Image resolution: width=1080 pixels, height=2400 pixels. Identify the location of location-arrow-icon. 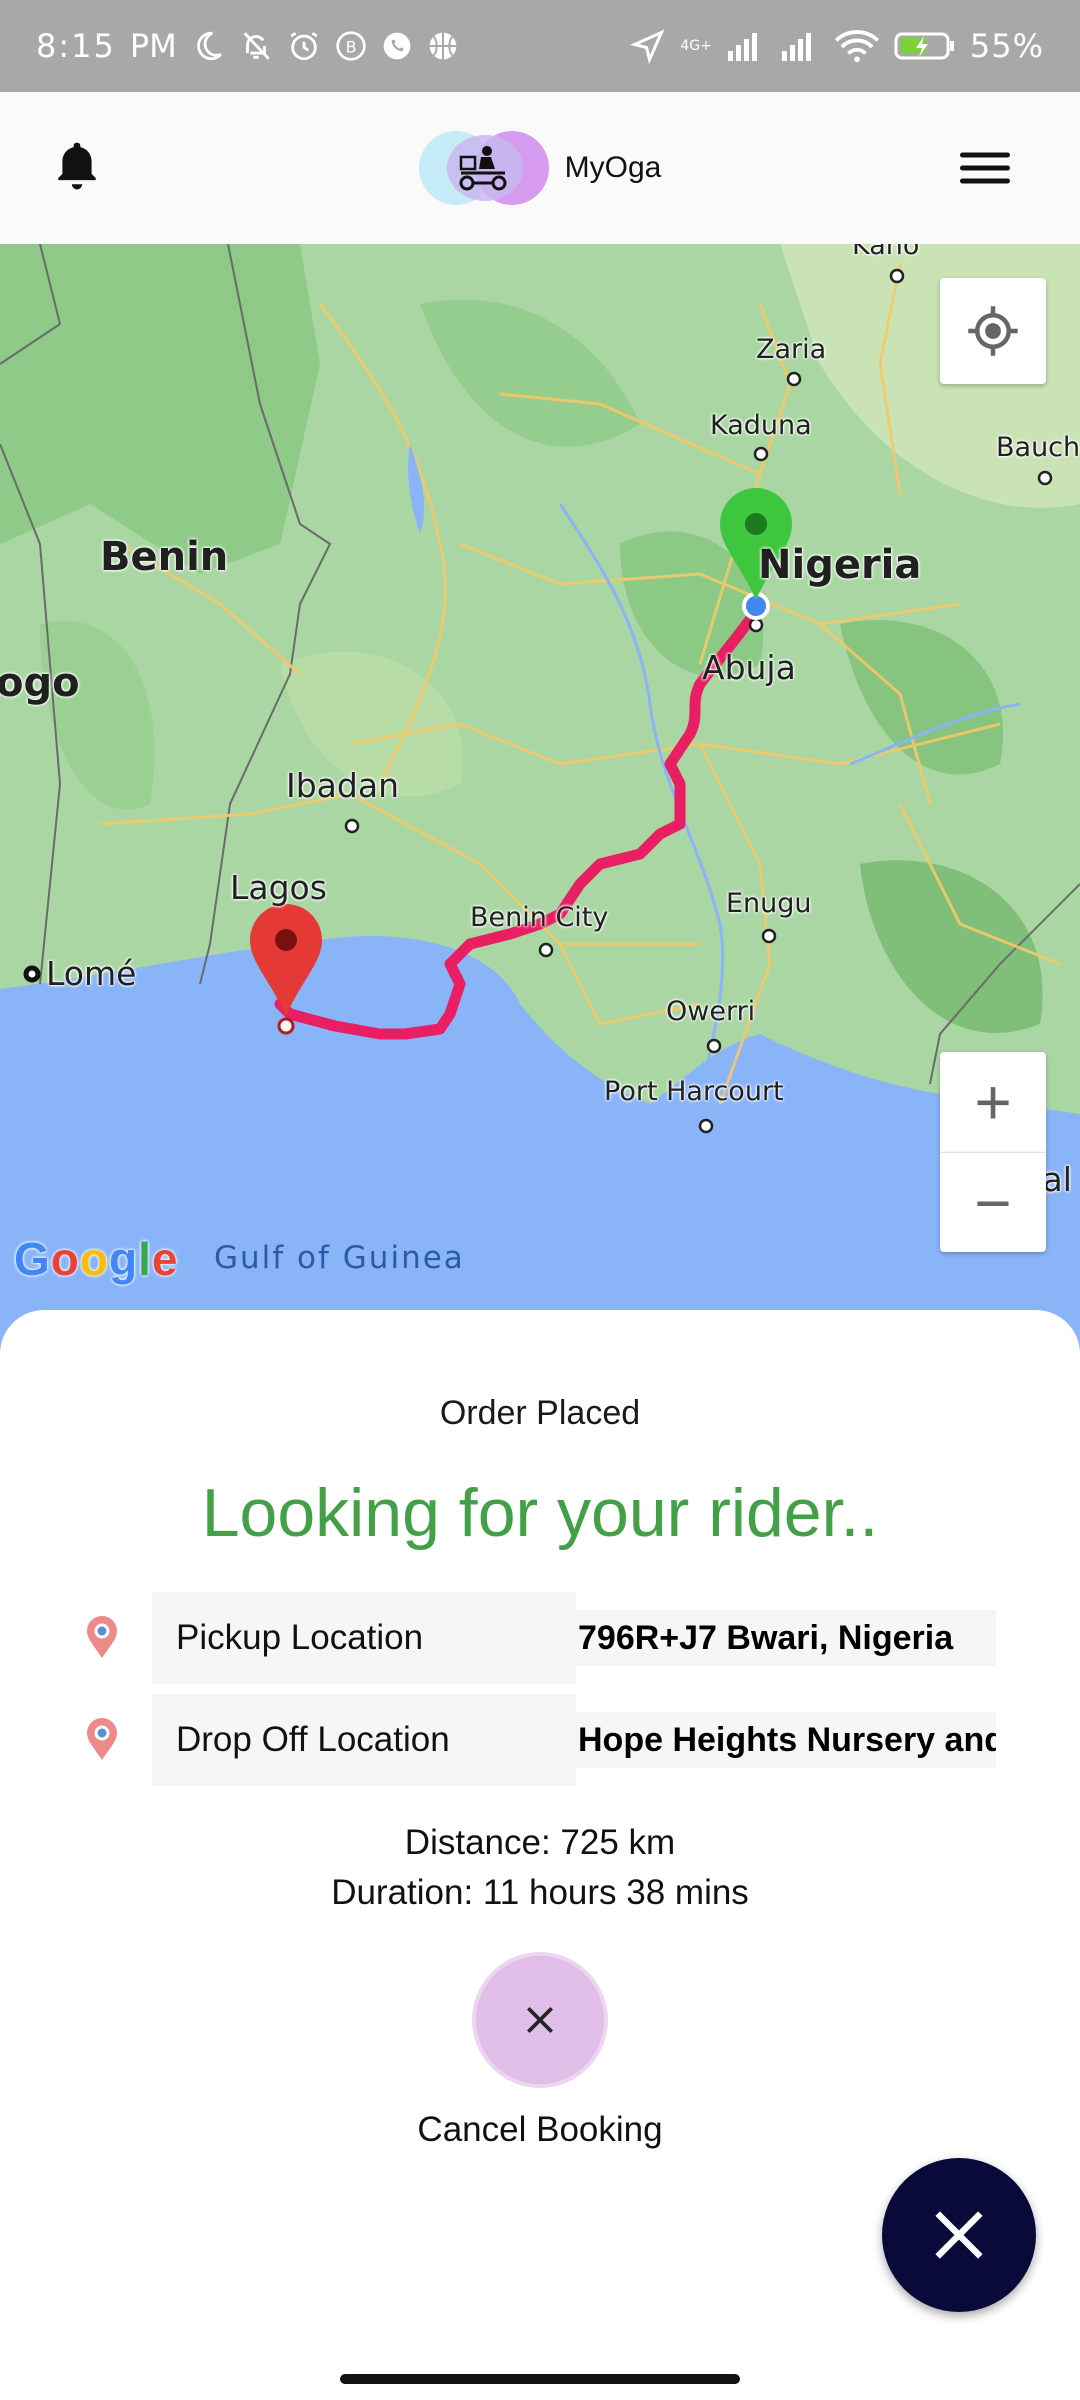
(648, 46).